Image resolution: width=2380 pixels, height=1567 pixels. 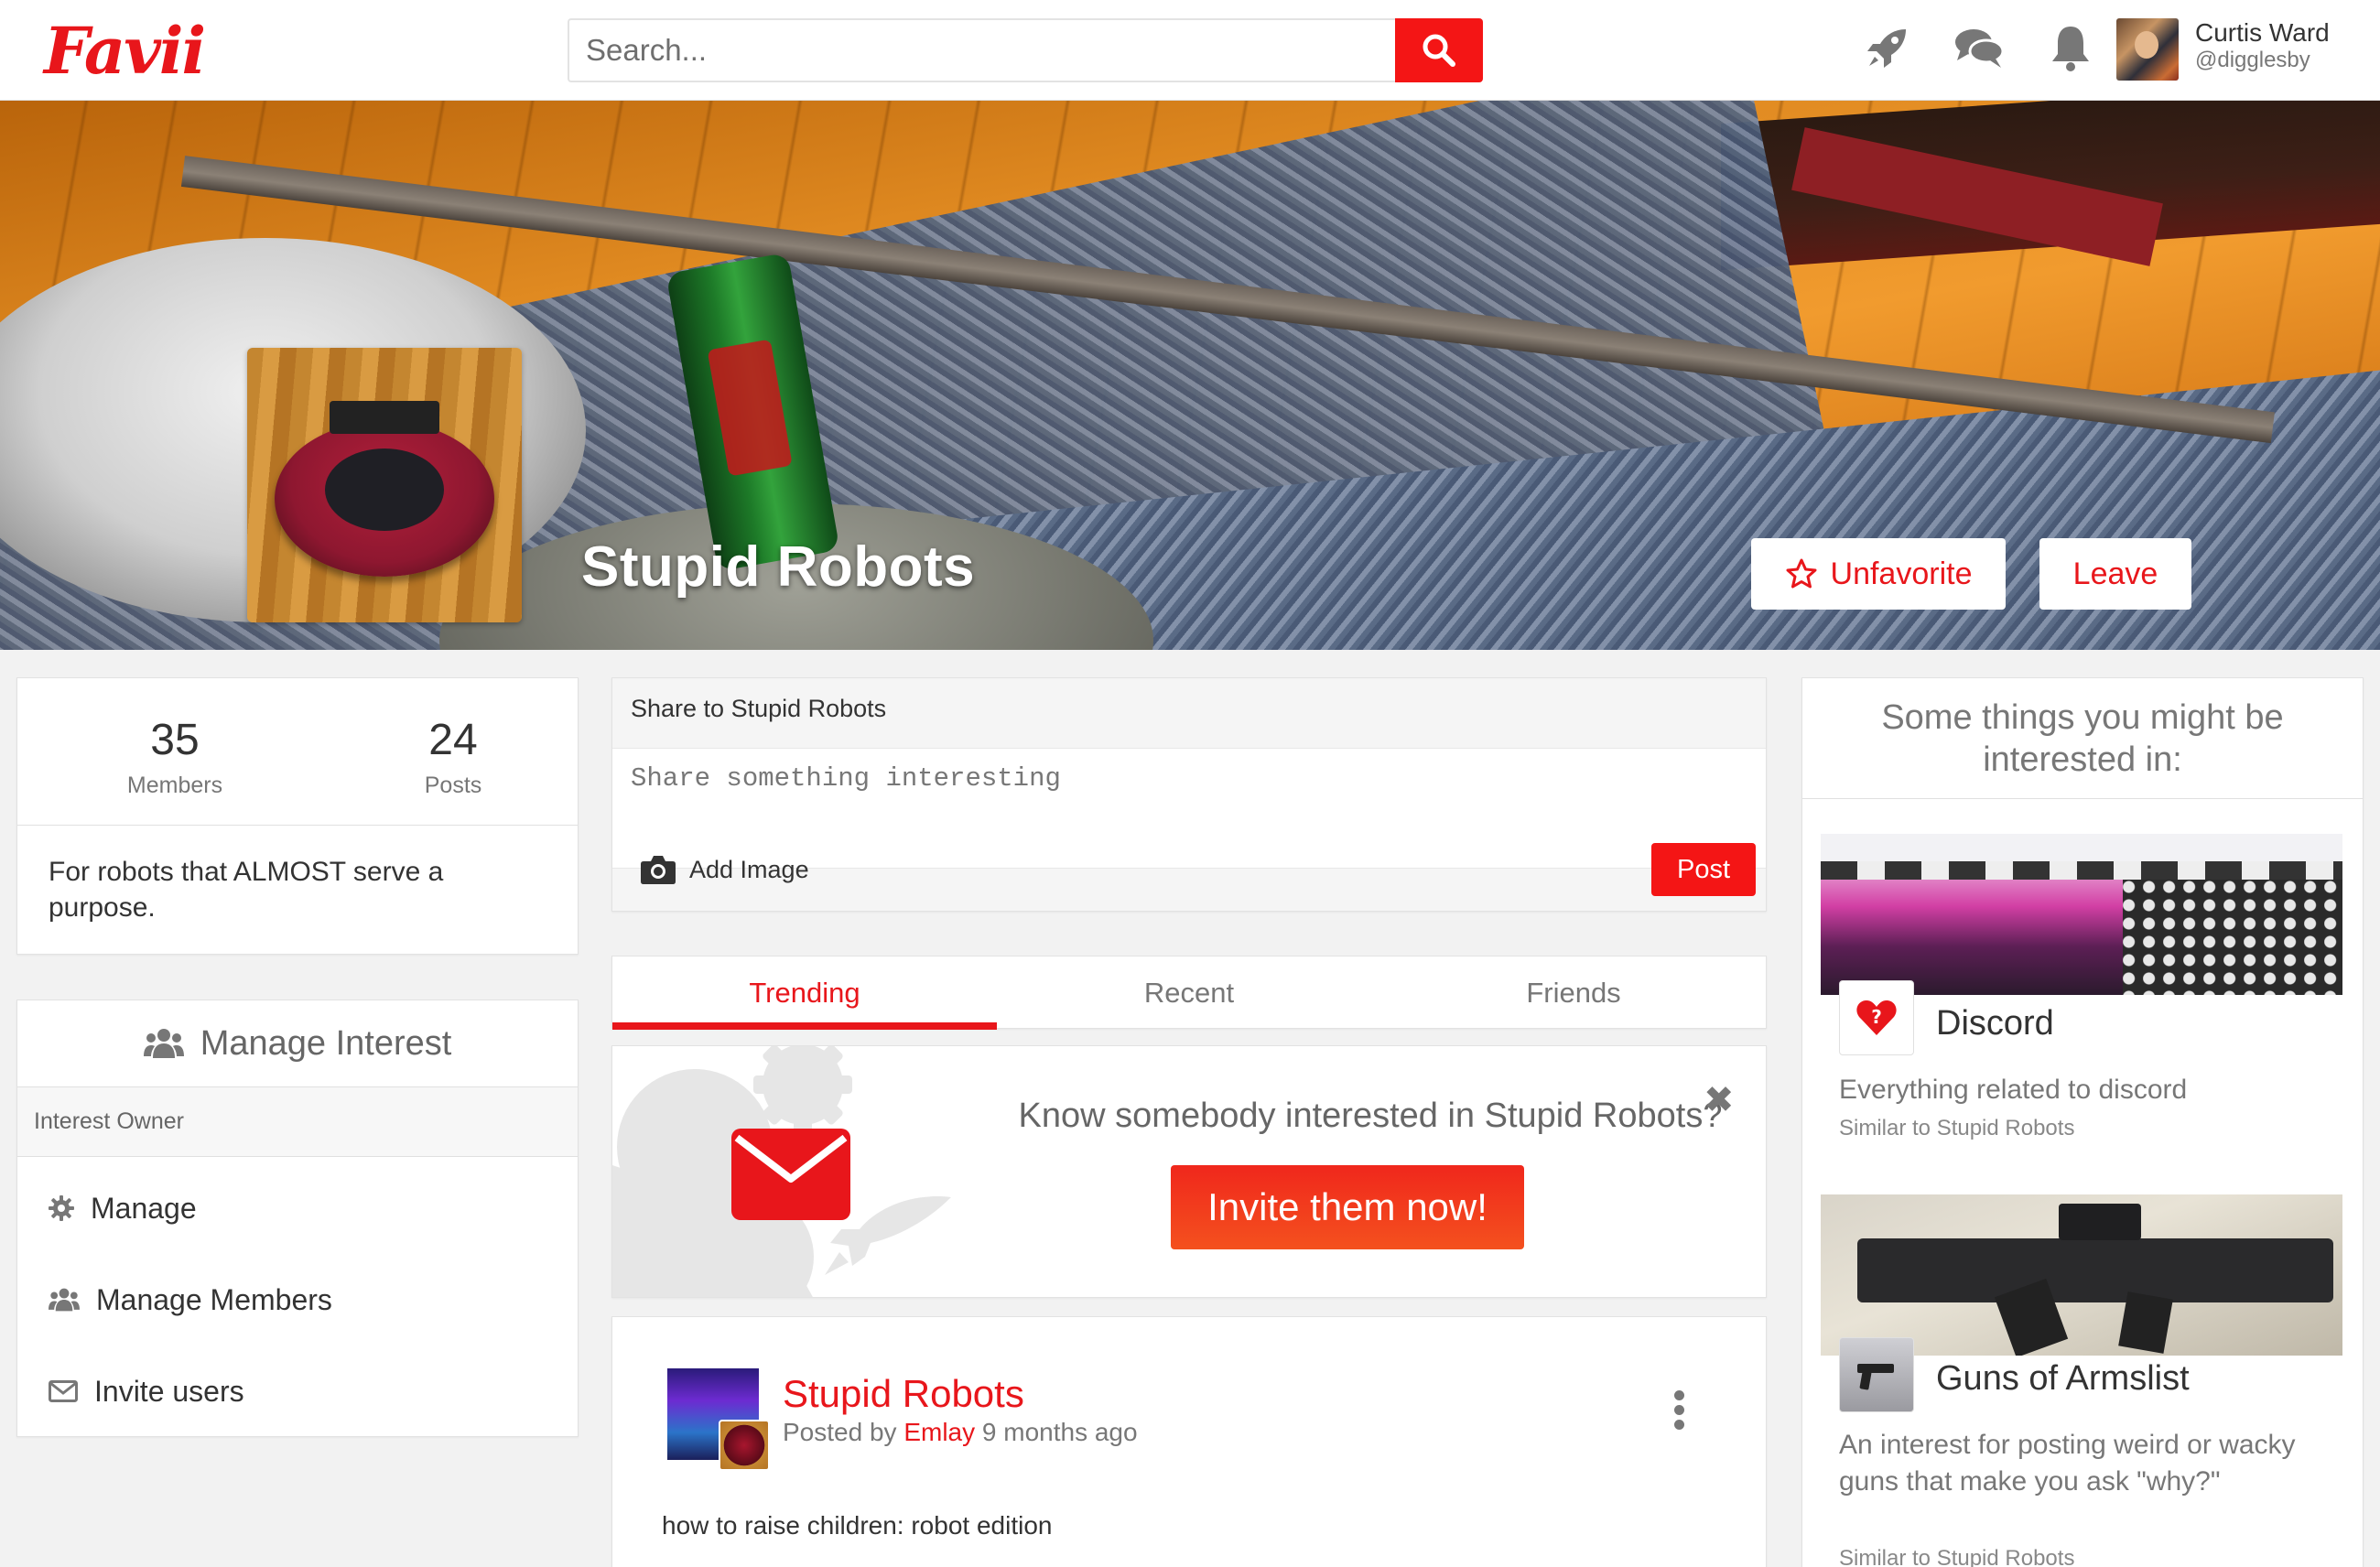 What do you see at coordinates (903, 1394) in the screenshot?
I see `post-interest-name: Stupid Robots` at bounding box center [903, 1394].